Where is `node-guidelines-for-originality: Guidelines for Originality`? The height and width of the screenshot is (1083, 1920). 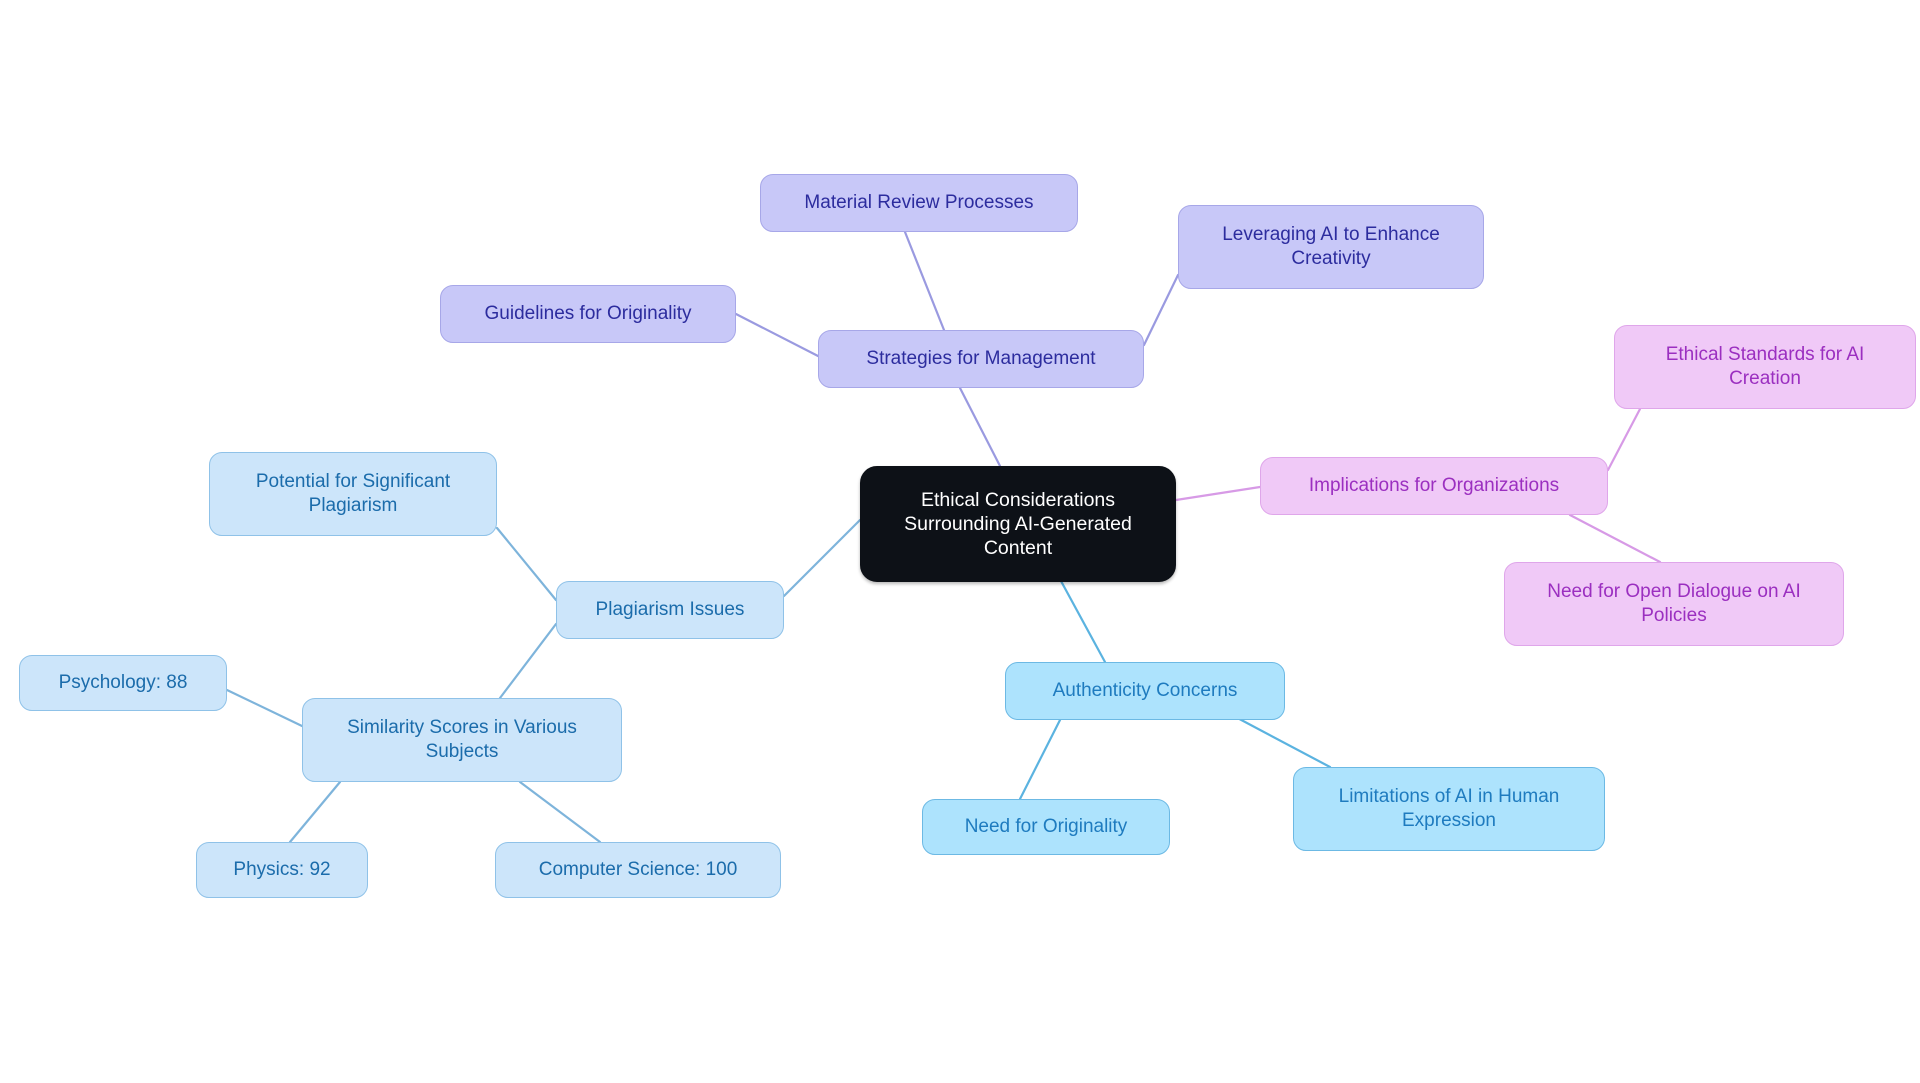 node-guidelines-for-originality: Guidelines for Originality is located at coordinates (588, 314).